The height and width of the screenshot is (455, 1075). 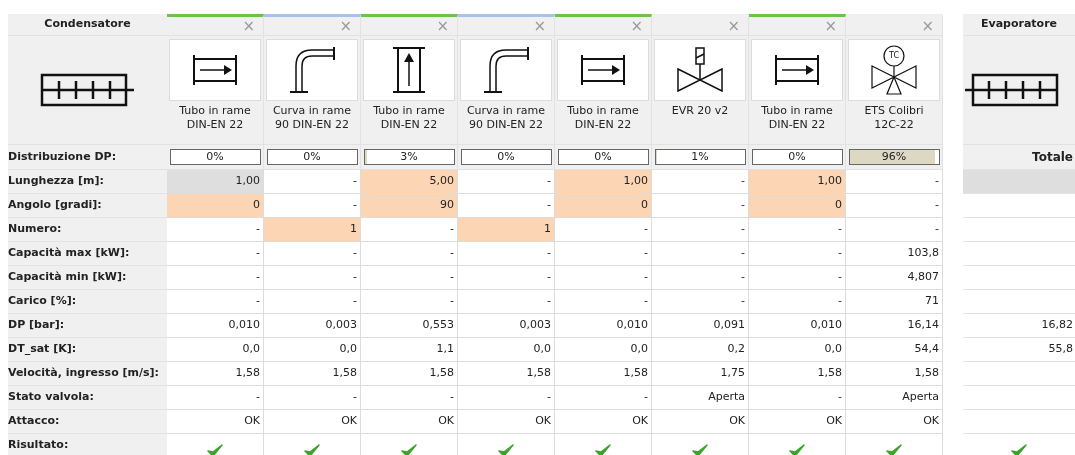 I want to click on input-field: 5,00, so click(x=409, y=182).